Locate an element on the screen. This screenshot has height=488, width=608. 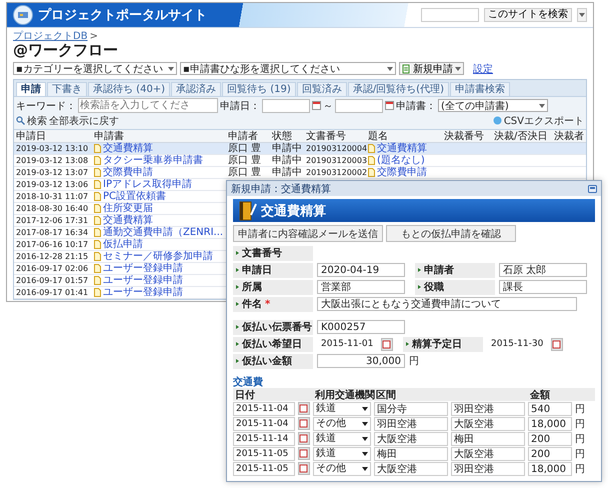
table-cell-text: 申請中 is located at coordinates (287, 172).